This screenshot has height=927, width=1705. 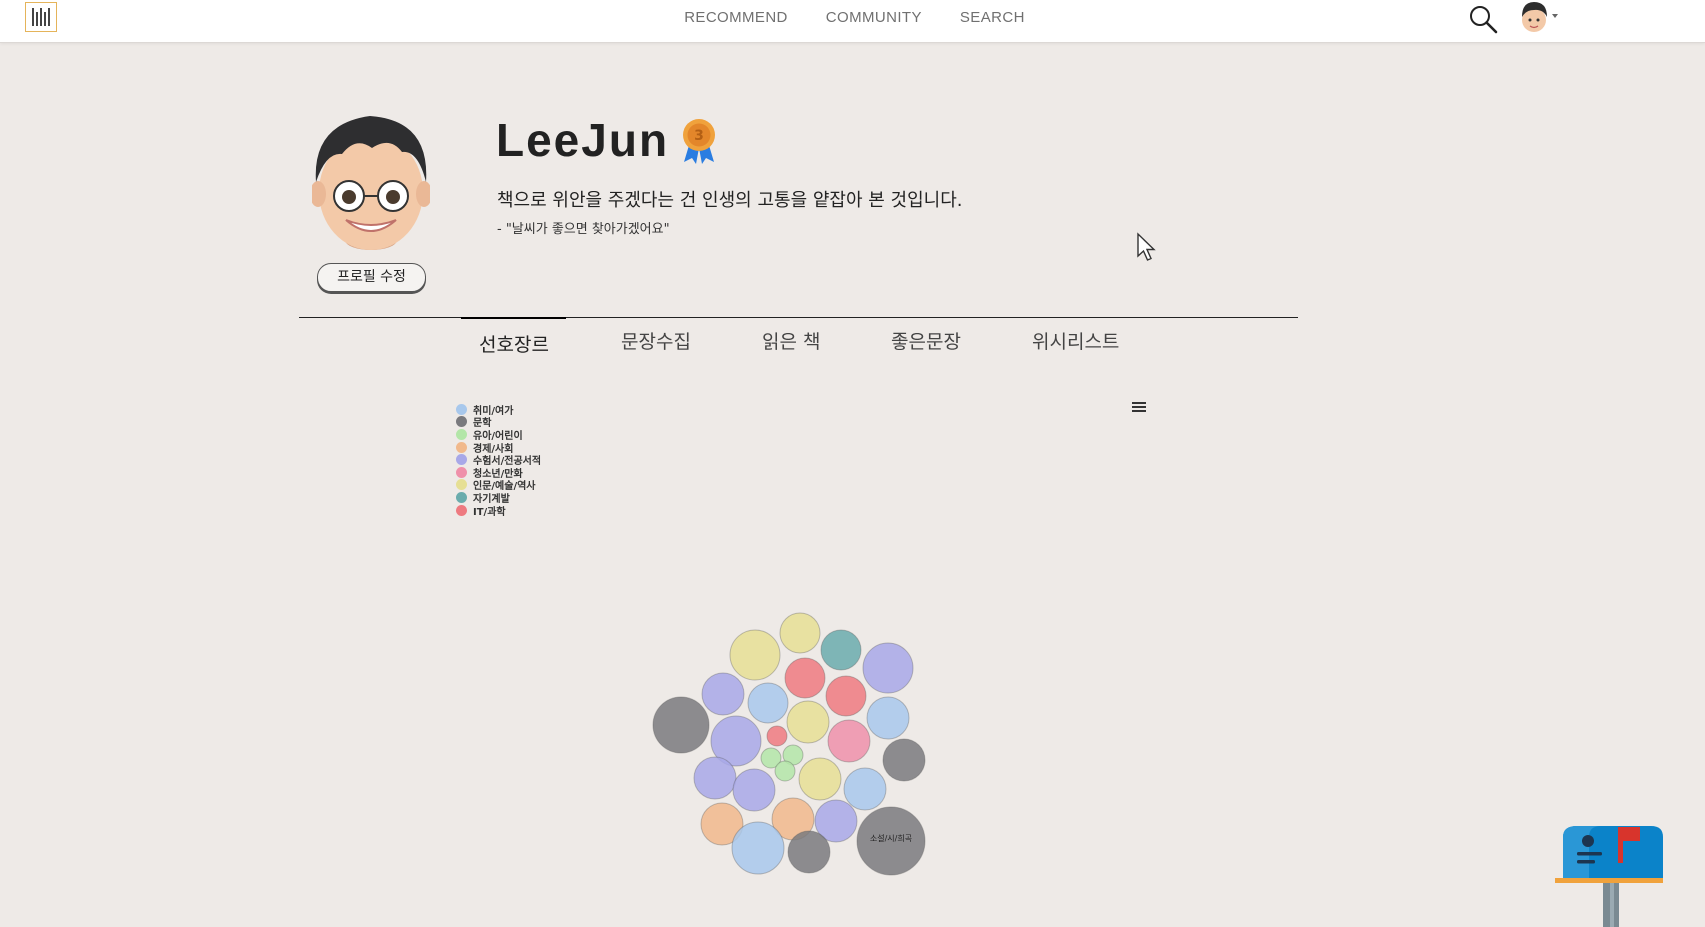 I want to click on tab-wishlist: 위시리스트, so click(x=1075, y=340).